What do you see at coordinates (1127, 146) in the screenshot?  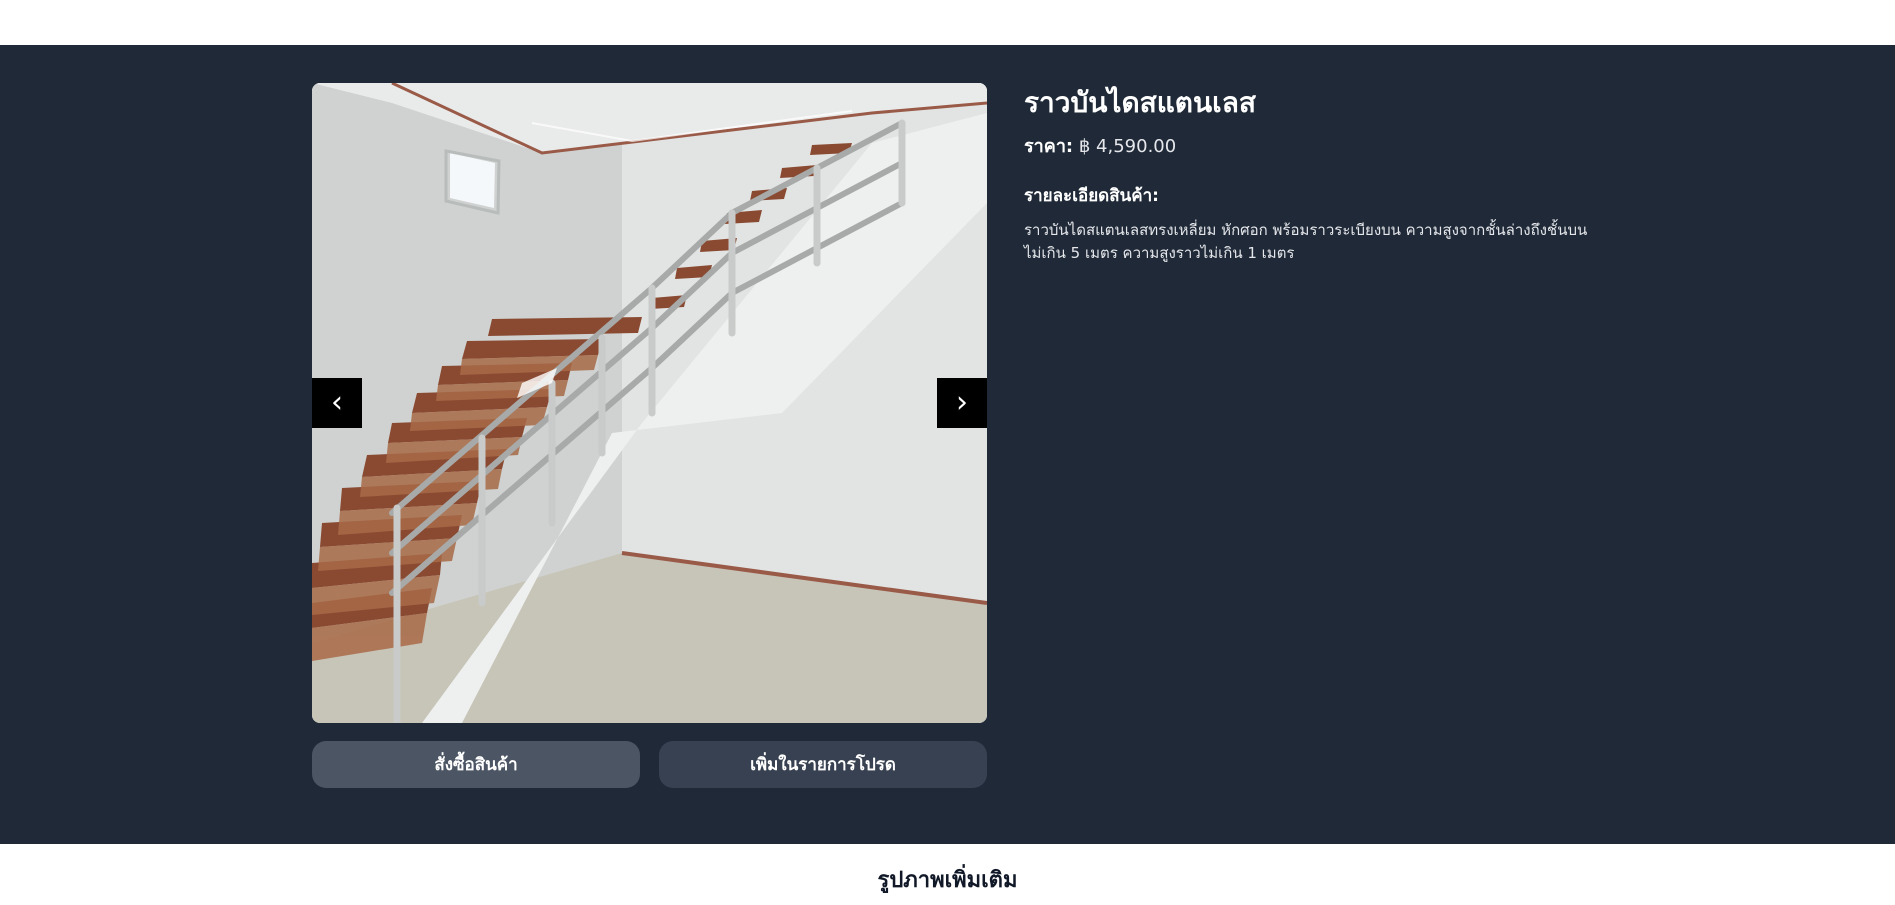 I see `price-value: ฿ 4,590.00` at bounding box center [1127, 146].